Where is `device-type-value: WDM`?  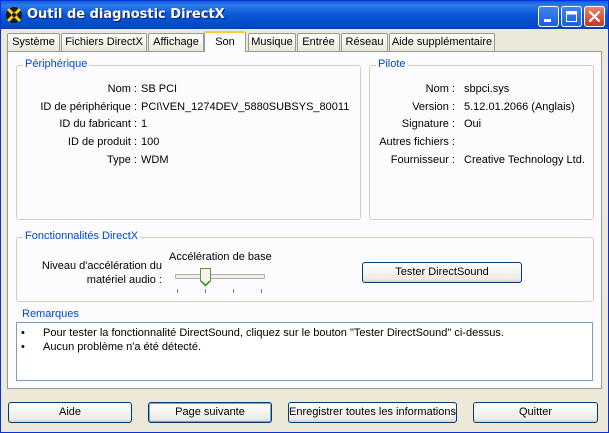 device-type-value: WDM is located at coordinates (155, 160).